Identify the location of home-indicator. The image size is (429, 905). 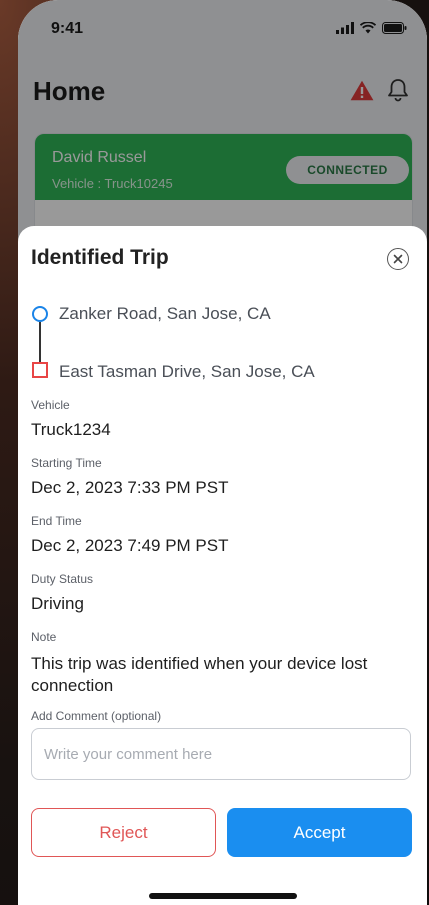
(223, 896).